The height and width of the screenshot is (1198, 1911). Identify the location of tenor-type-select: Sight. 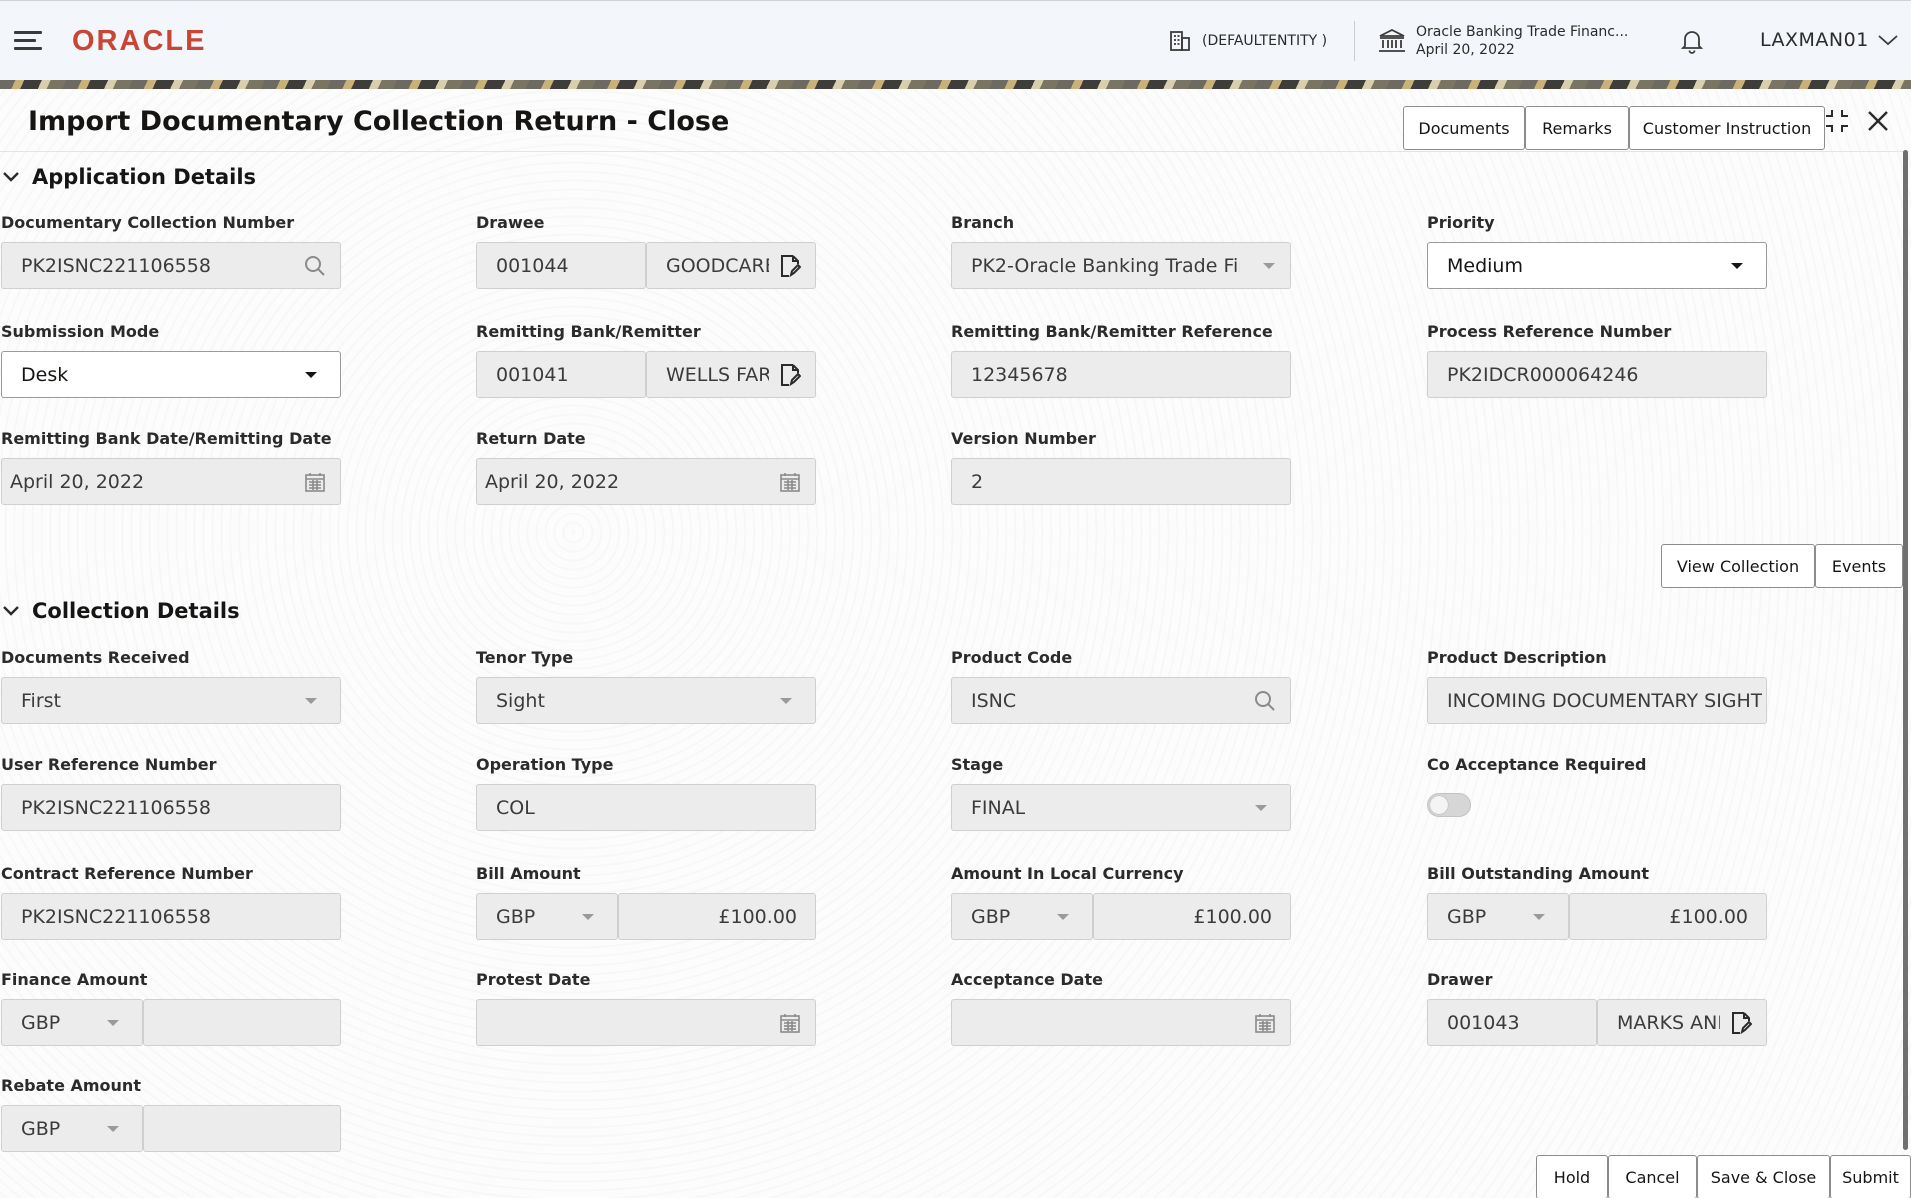
(646, 700).